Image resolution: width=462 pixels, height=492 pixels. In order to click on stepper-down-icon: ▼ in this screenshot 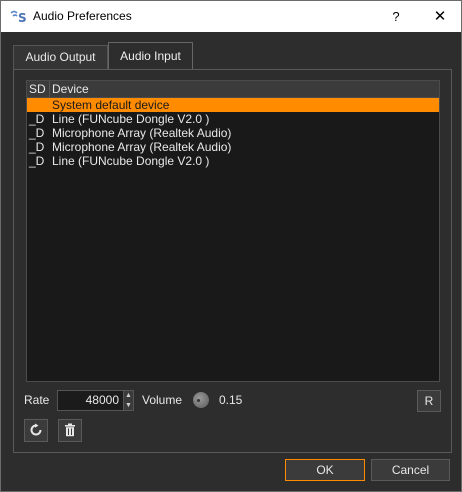, I will do `click(128, 405)`.